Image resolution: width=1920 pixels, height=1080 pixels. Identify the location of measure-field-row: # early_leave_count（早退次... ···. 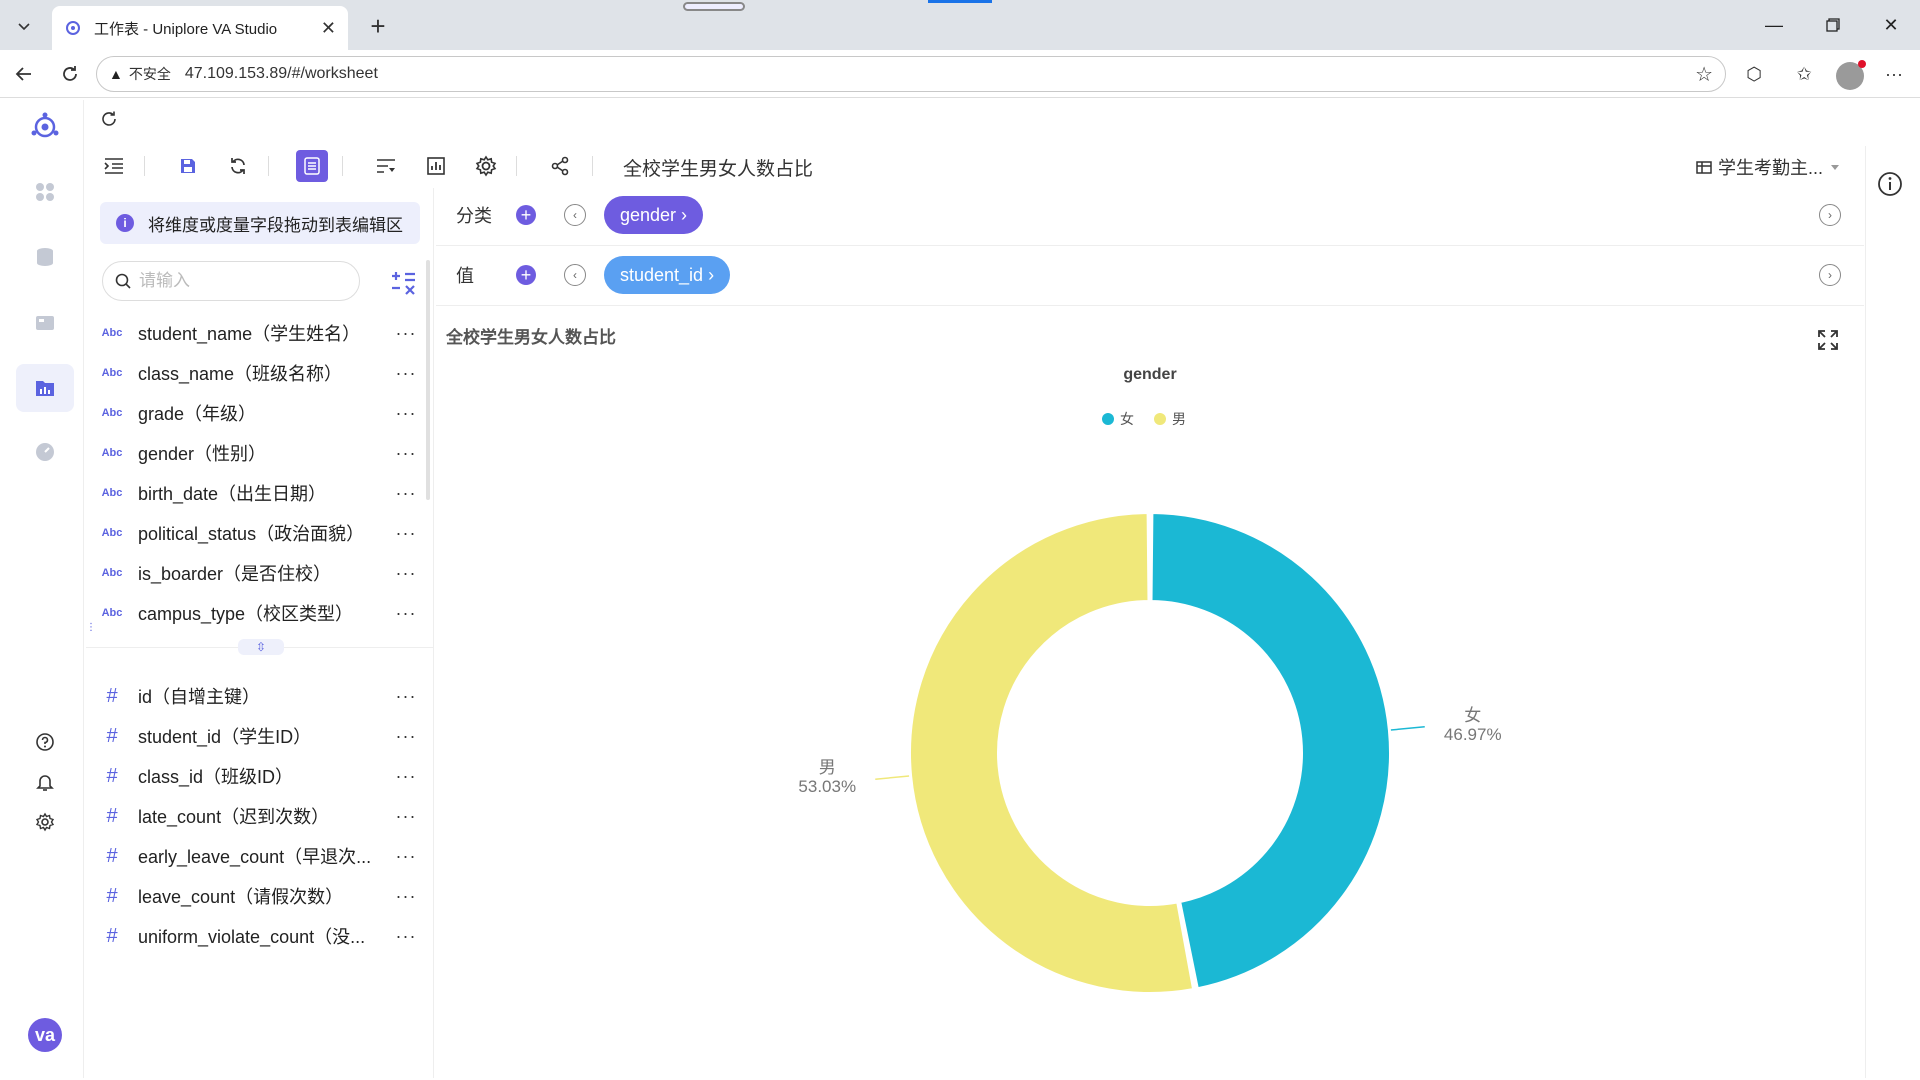
(256, 856).